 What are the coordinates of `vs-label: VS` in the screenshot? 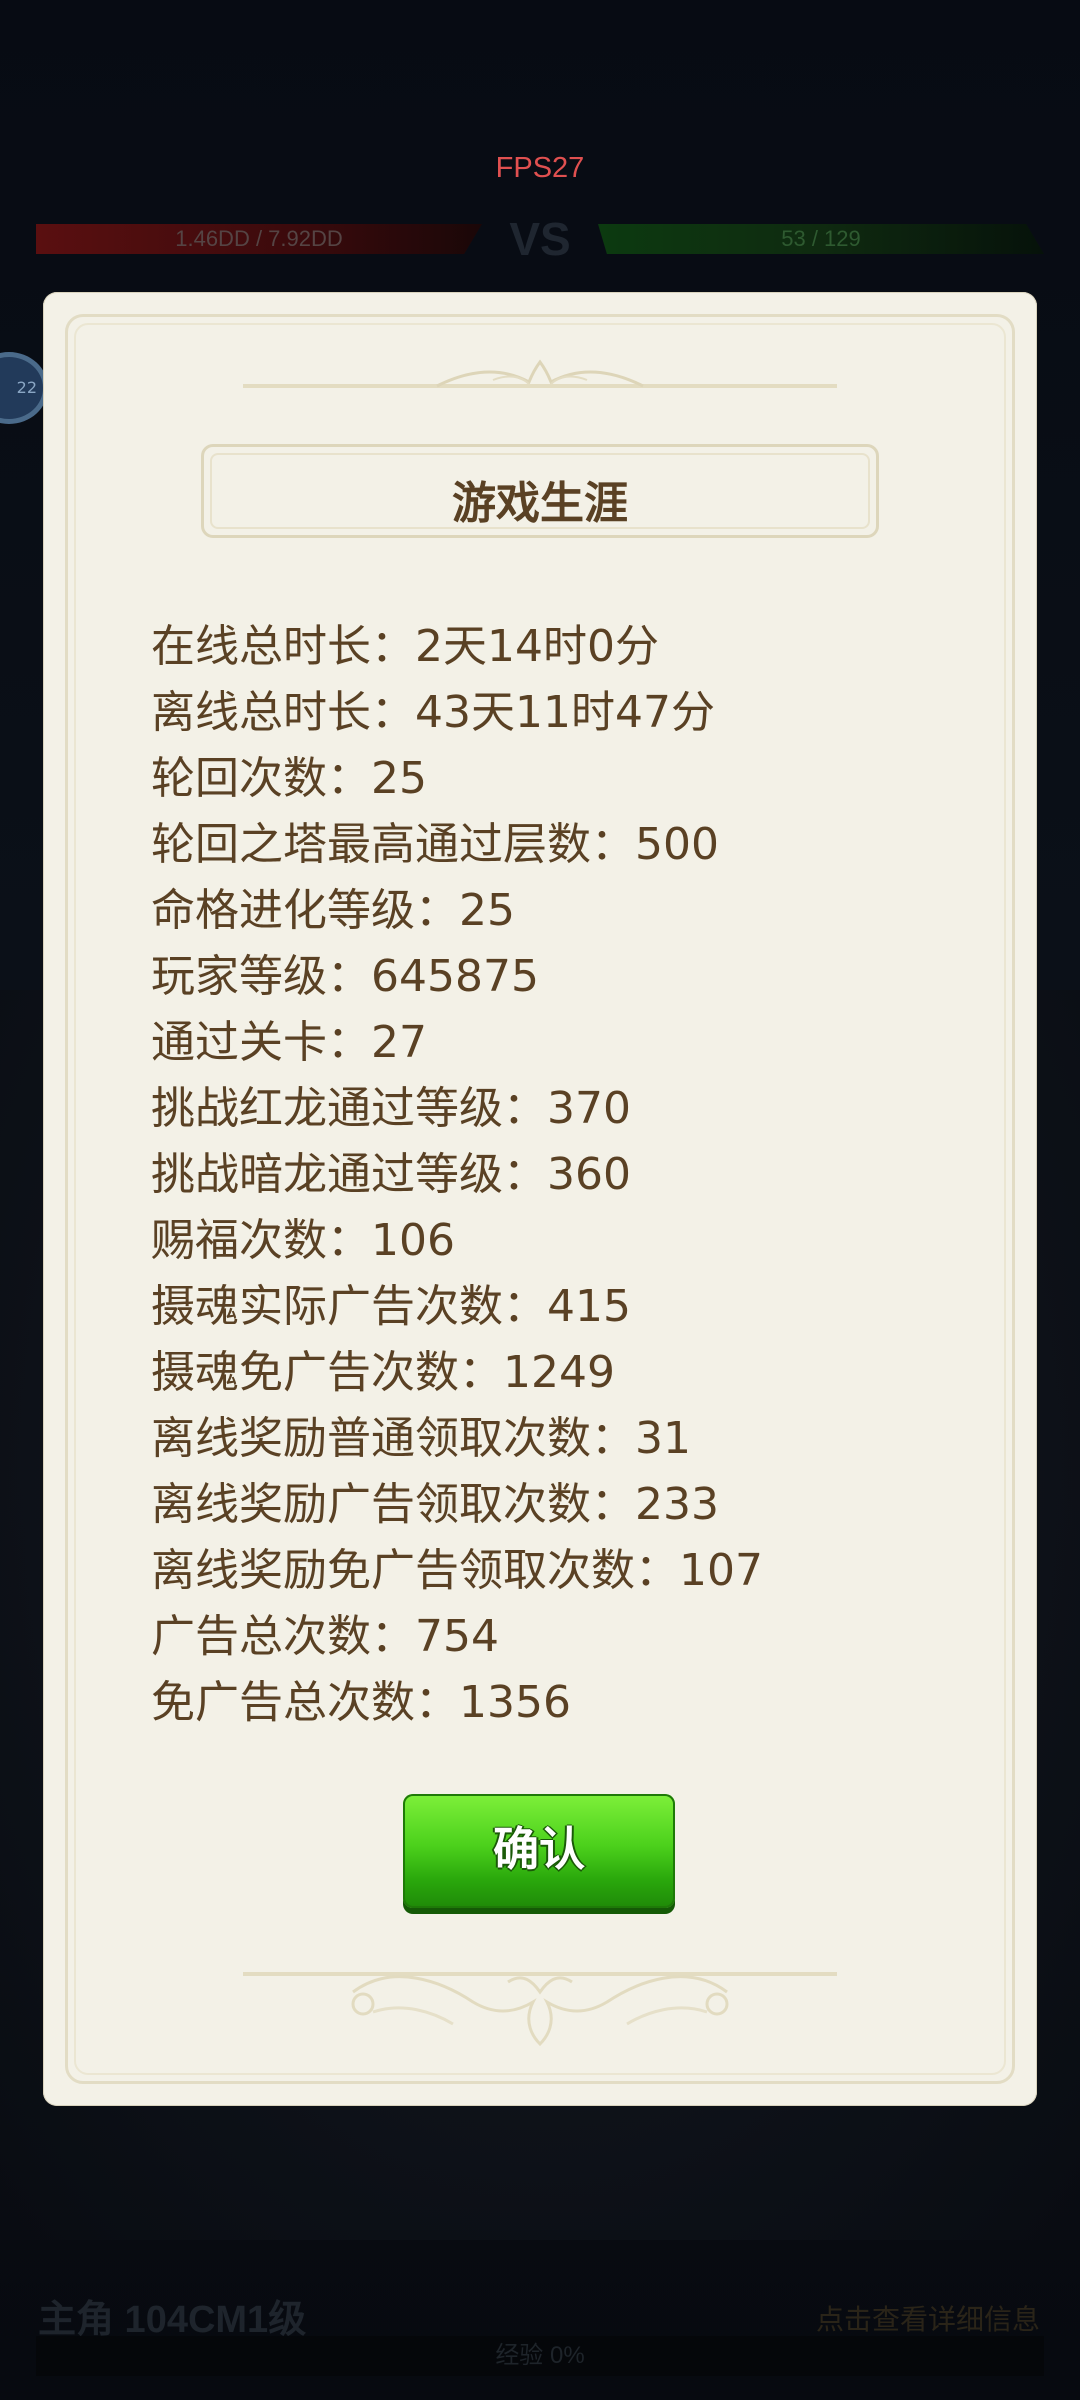 It's located at (540, 239).